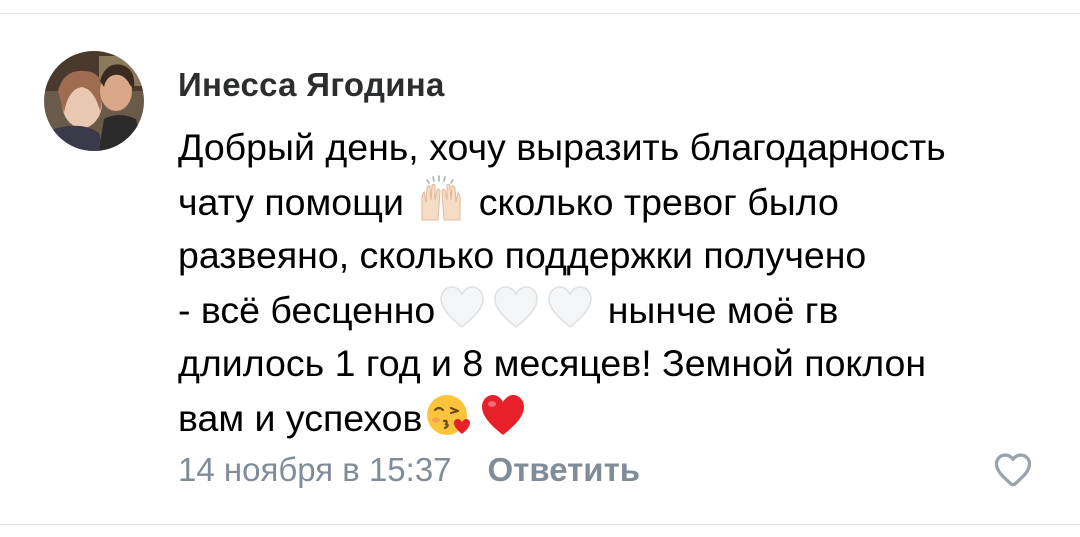 The image size is (1080, 537). What do you see at coordinates (296, 202) in the screenshot?
I see `comment-text-segment: чату помощи` at bounding box center [296, 202].